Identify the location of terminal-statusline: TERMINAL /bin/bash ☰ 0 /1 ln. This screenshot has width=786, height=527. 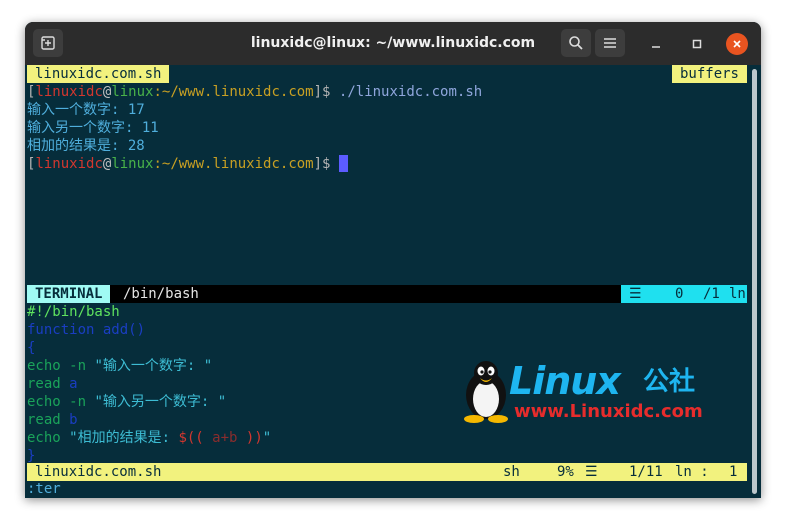
(387, 294).